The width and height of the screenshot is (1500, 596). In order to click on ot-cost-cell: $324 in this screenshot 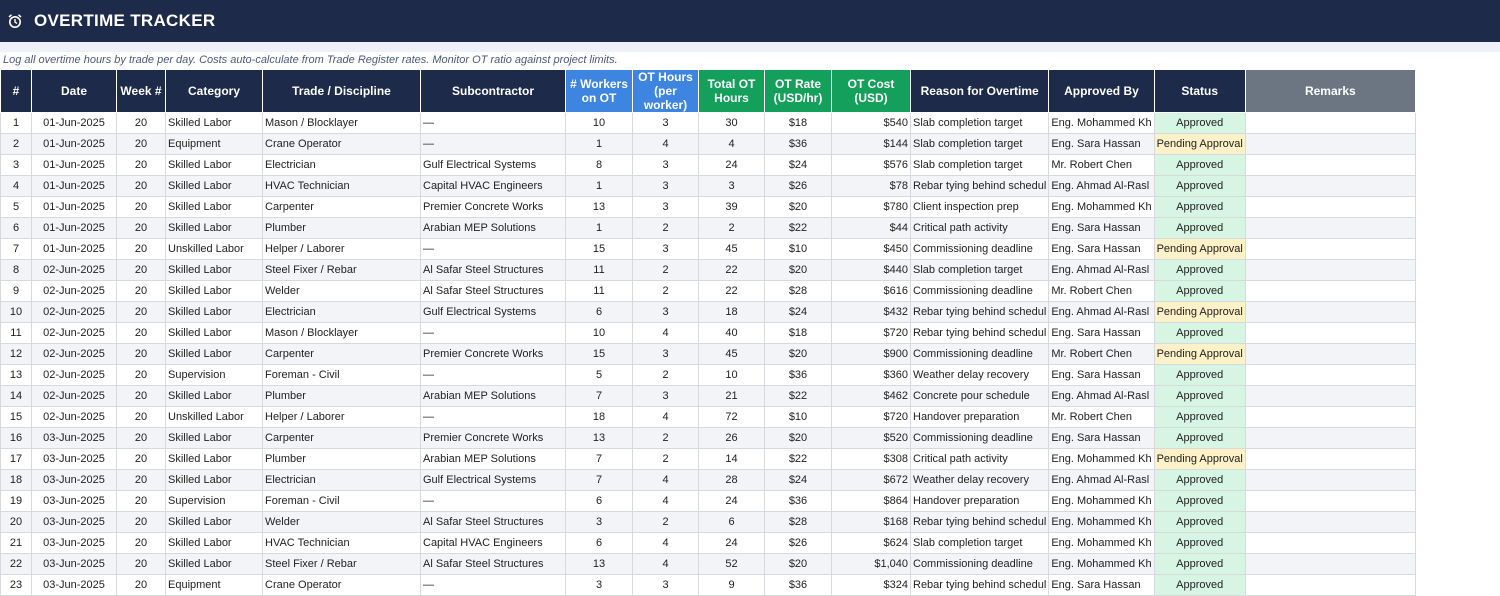, I will do `click(871, 585)`.